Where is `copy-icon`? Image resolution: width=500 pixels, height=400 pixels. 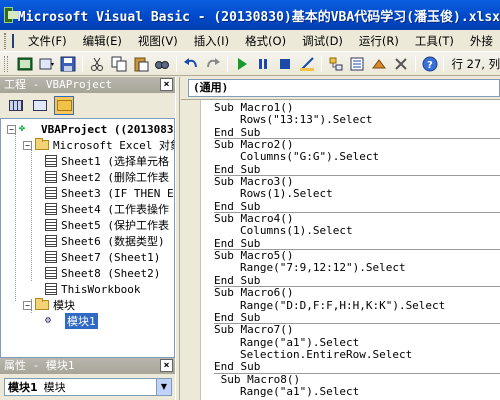 copy-icon is located at coordinates (119, 64).